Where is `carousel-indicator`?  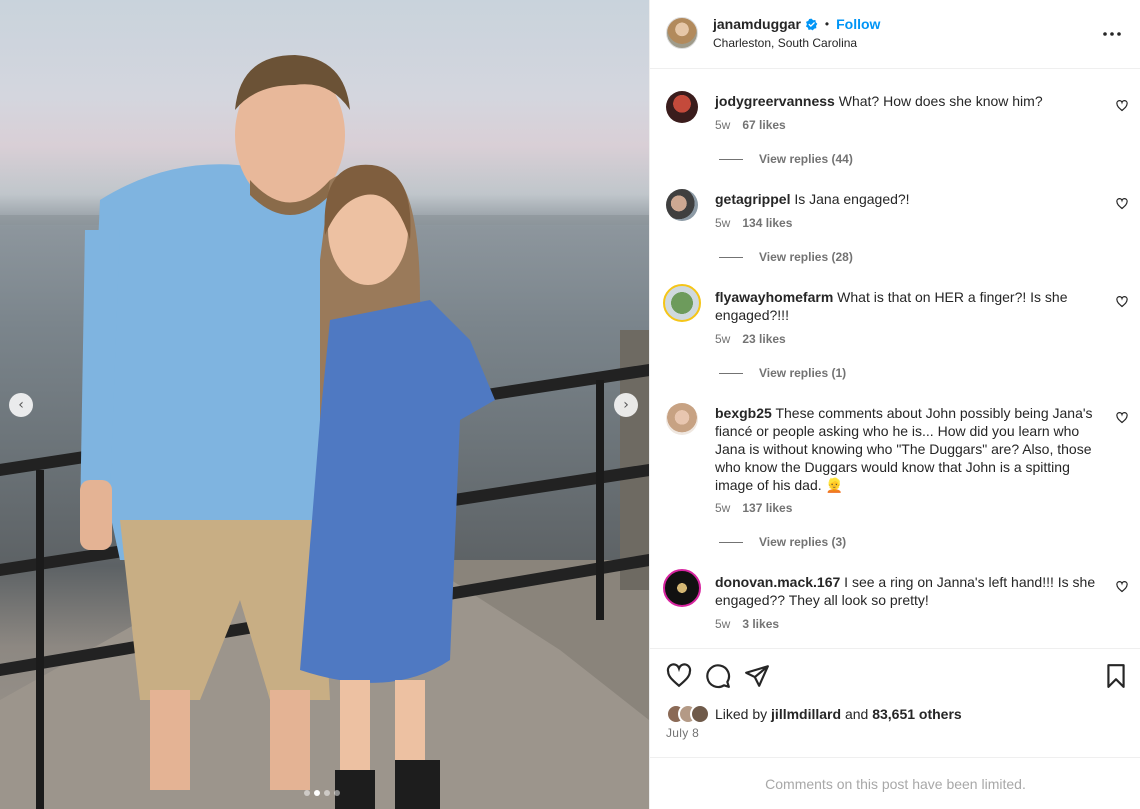
carousel-indicator is located at coordinates (322, 793).